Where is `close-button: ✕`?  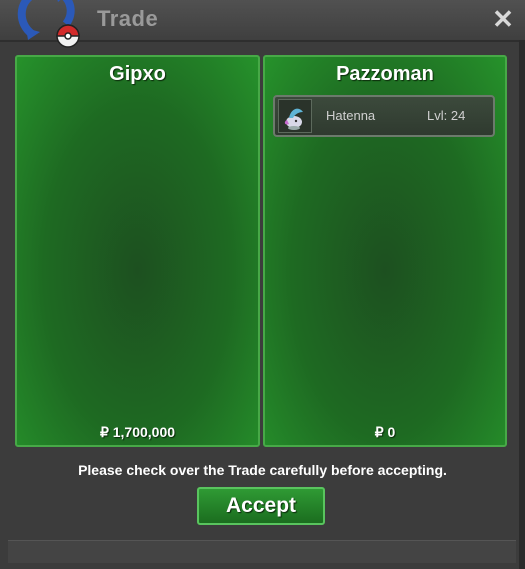 close-button: ✕ is located at coordinates (503, 19).